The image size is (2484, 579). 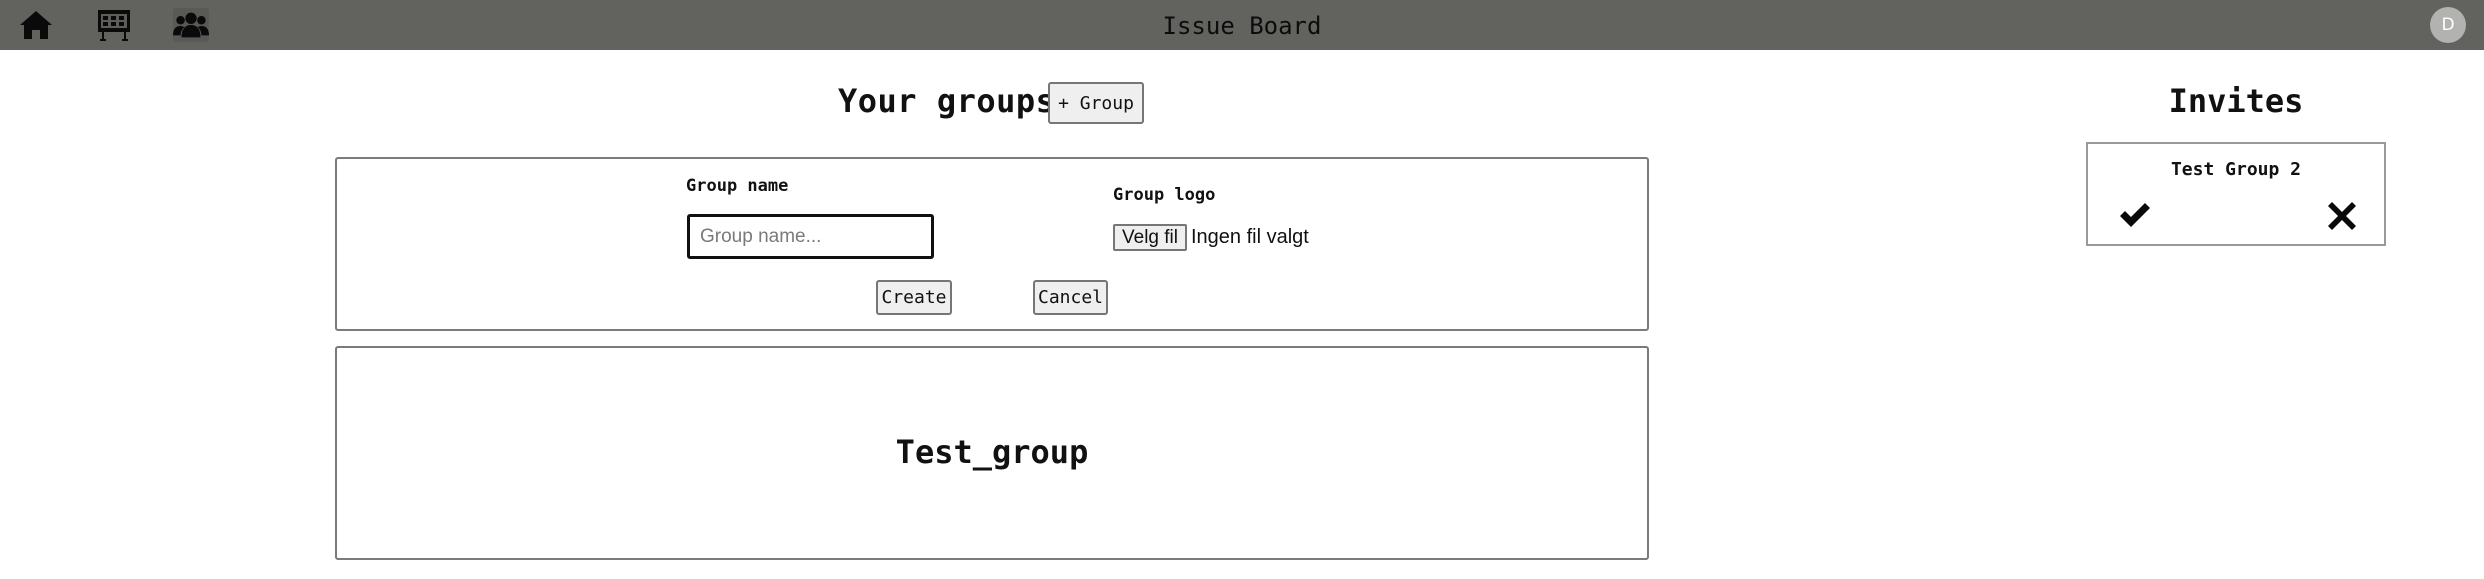 I want to click on invite-group-name: Test Group 2, so click(x=2236, y=169).